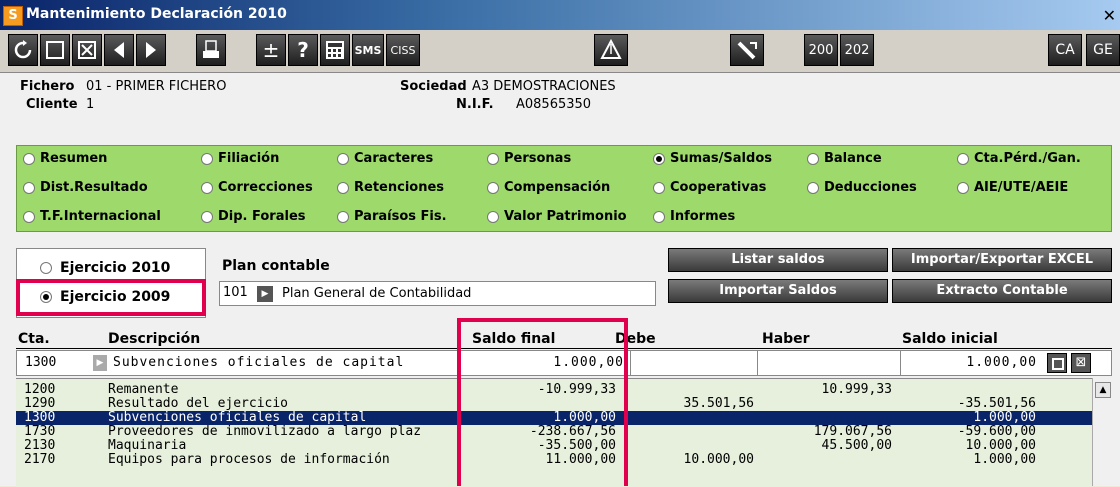  I want to click on importar-exportar-excel-button: Importar/Exportar EXCEL, so click(1002, 260).